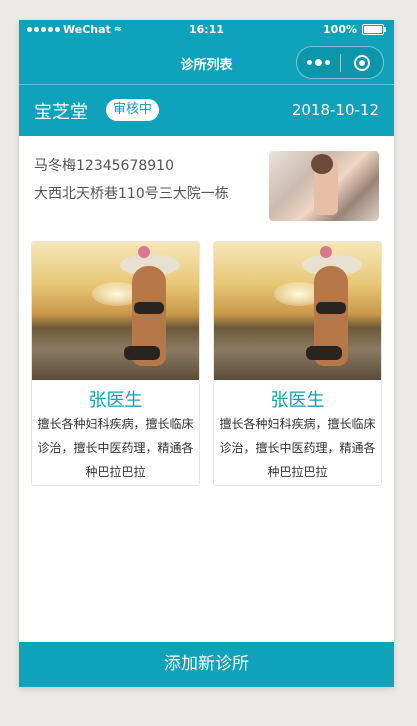  Describe the element at coordinates (206, 110) in the screenshot. I see `clinic-header: 宝芝堂 审核中 2018-10-12` at that location.